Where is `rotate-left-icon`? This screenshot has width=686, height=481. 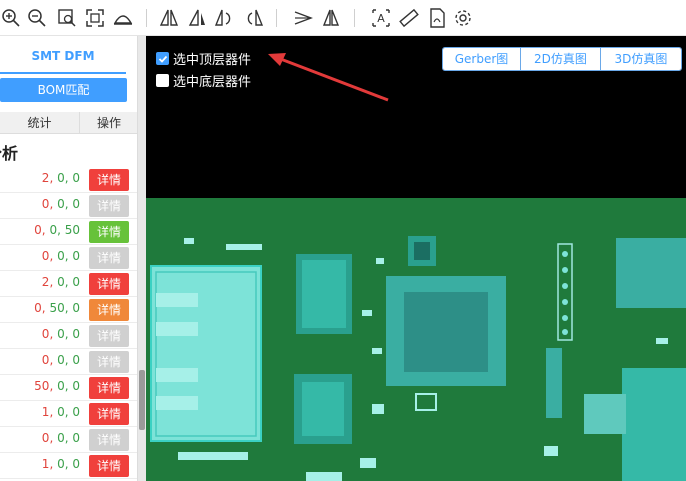
rotate-left-icon is located at coordinates (225, 18).